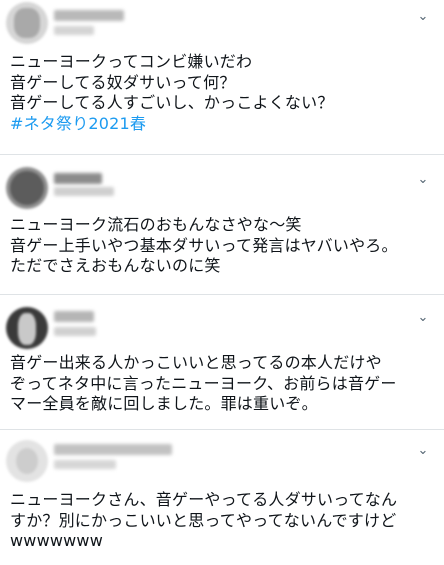  What do you see at coordinates (225, 124) in the screenshot?
I see `hashtag-link: #ネタ祭り2021春` at bounding box center [225, 124].